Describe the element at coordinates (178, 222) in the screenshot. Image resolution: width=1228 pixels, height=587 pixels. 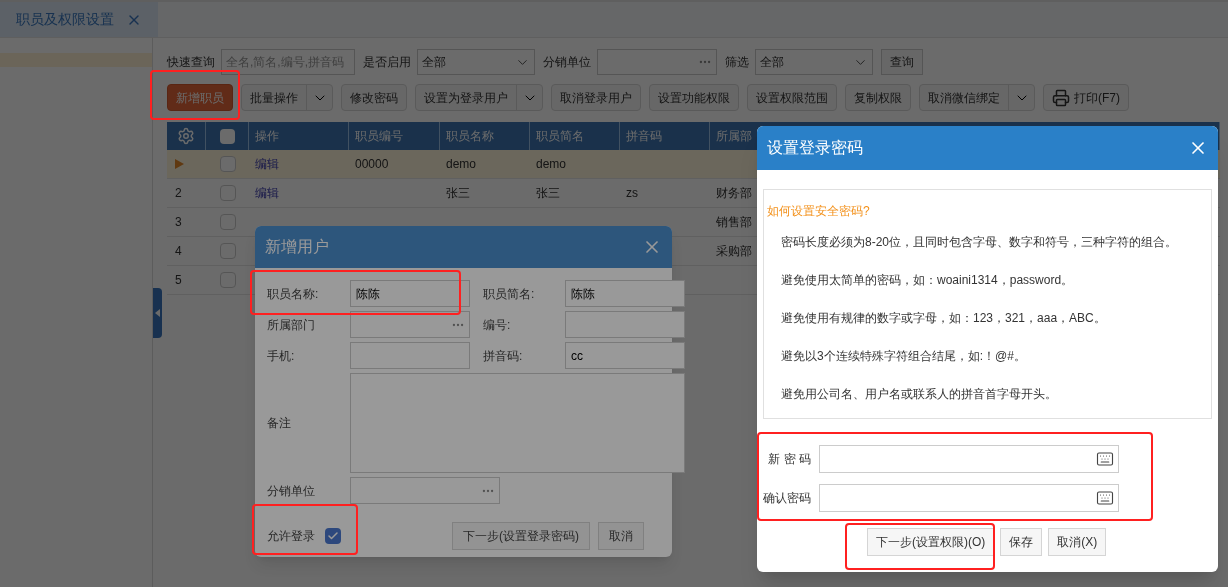
I see `row-number: 3` at that location.